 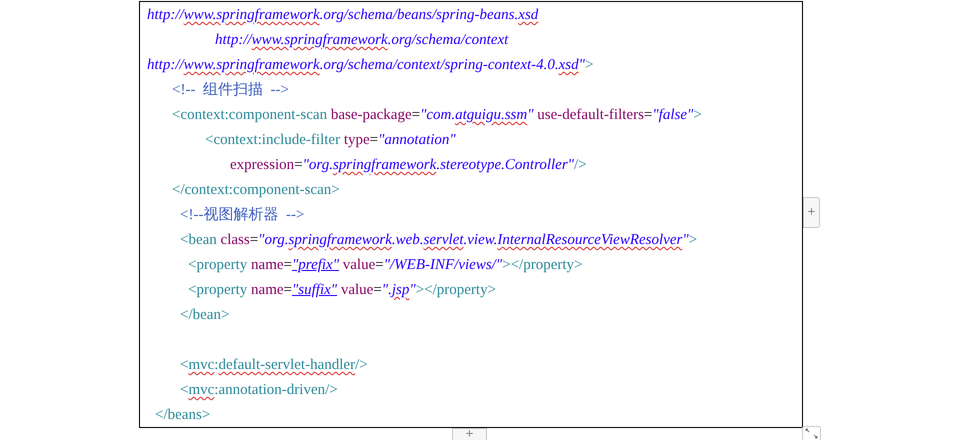 I want to click on resize-handle-icon, so click(x=811, y=433).